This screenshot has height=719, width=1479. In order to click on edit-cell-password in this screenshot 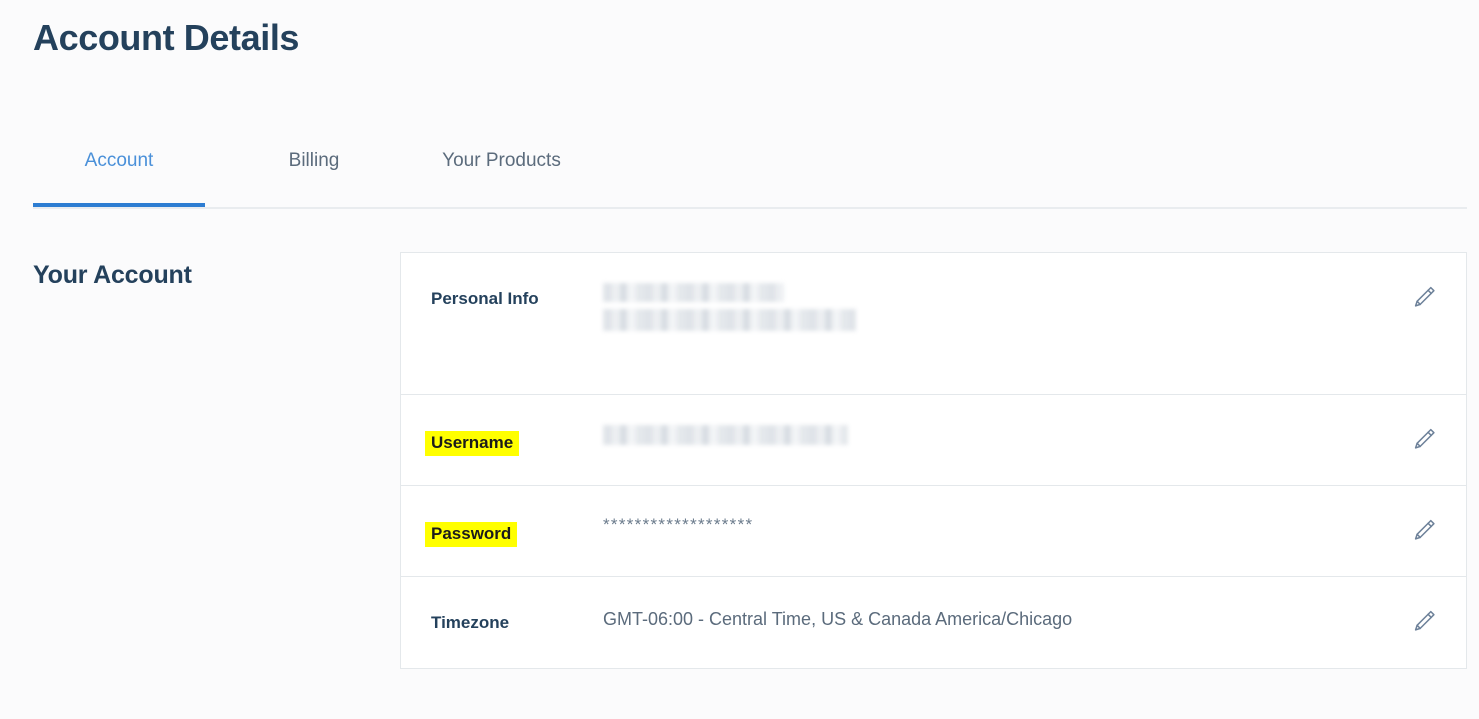, I will do `click(1424, 516)`.